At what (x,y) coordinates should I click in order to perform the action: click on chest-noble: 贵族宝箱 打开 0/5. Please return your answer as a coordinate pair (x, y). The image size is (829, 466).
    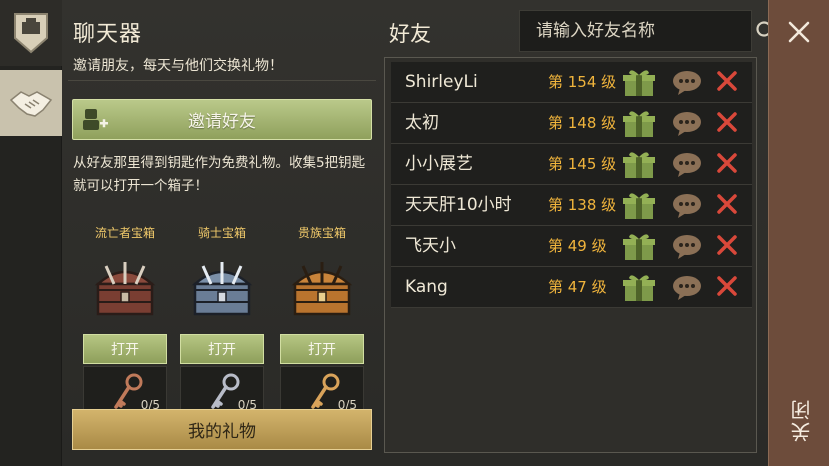
    Looking at the image, I should click on (322, 320).